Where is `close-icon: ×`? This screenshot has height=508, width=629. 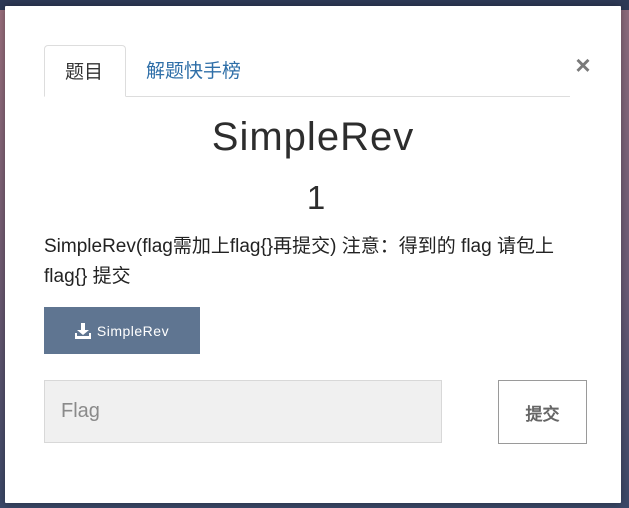 close-icon: × is located at coordinates (583, 65).